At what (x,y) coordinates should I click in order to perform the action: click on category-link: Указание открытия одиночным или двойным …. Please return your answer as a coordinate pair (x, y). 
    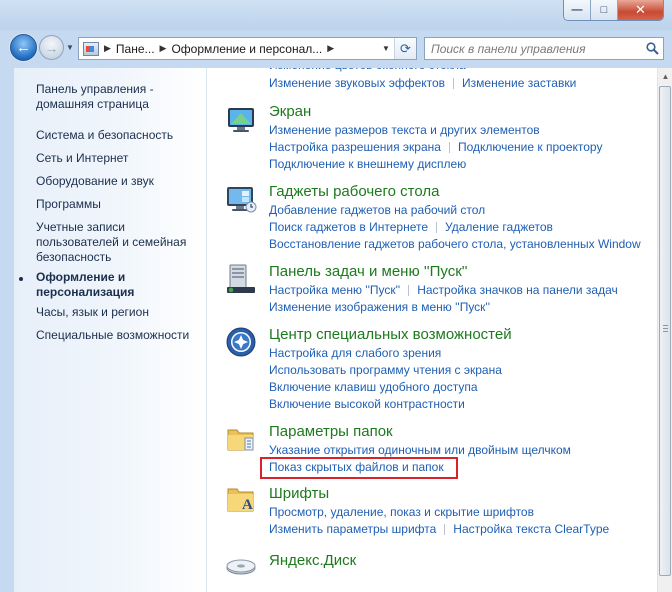
    Looking at the image, I should click on (420, 450).